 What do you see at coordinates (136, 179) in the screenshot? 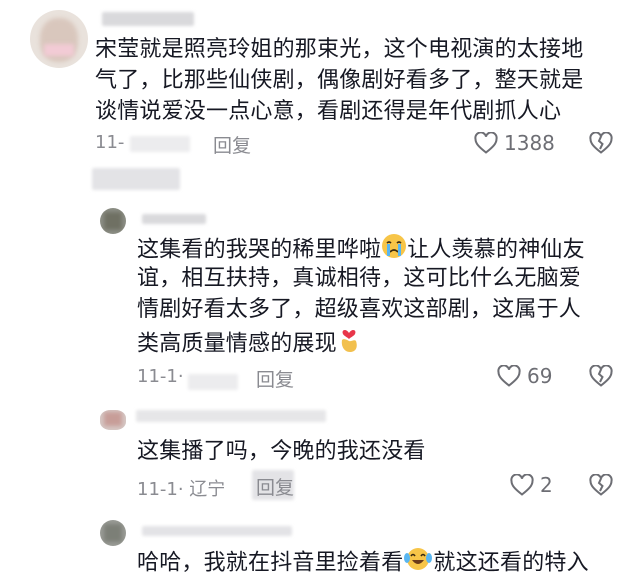
I see `reply-count-redacted` at bounding box center [136, 179].